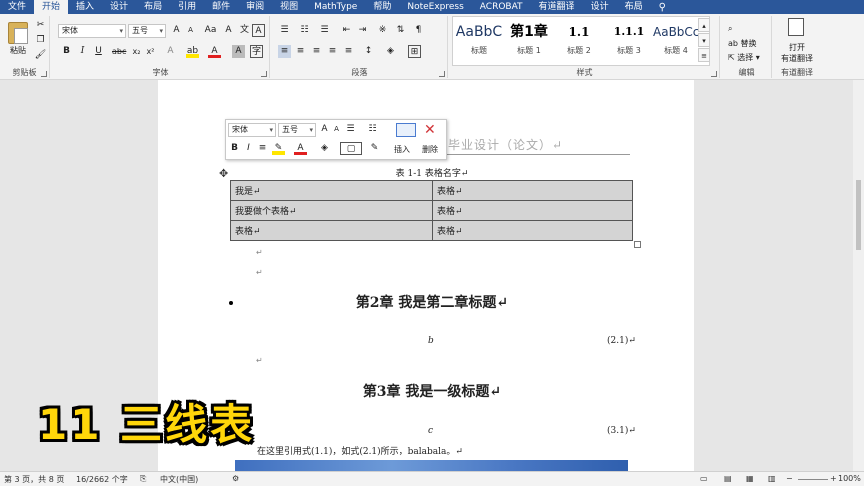 This screenshot has width=864, height=486. What do you see at coordinates (297, 130) in the screenshot?
I see `mini-size-combo: 五号 ▾` at bounding box center [297, 130].